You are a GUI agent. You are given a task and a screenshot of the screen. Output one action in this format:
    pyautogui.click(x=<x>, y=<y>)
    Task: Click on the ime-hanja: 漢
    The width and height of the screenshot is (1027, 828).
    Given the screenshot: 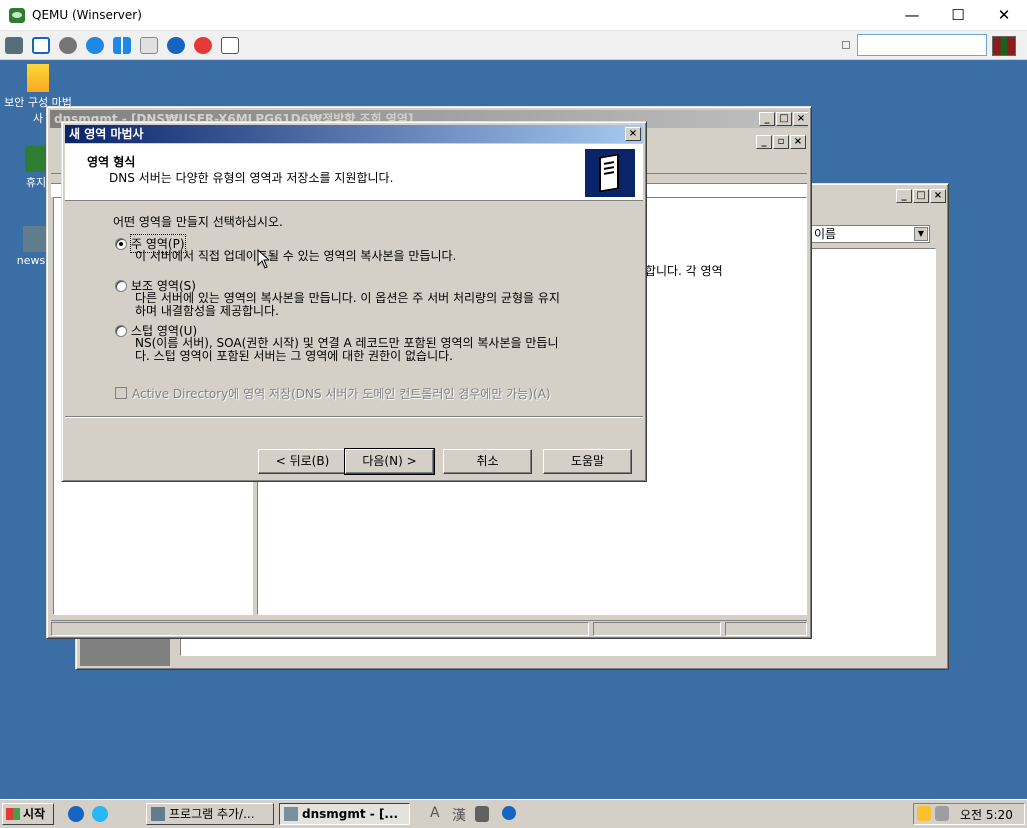 What is the action you would take?
    pyautogui.click(x=459, y=815)
    